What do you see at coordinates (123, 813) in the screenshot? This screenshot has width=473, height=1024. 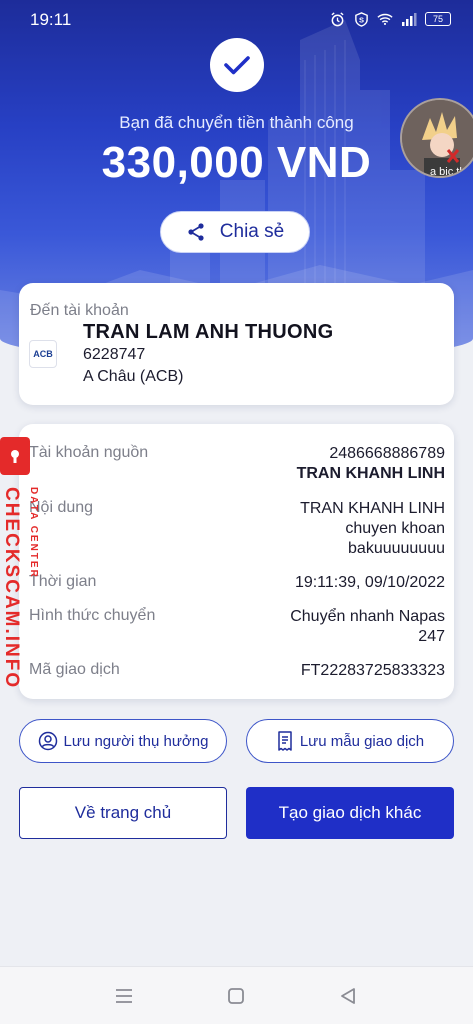 I see `home-button: Về trang chủ` at bounding box center [123, 813].